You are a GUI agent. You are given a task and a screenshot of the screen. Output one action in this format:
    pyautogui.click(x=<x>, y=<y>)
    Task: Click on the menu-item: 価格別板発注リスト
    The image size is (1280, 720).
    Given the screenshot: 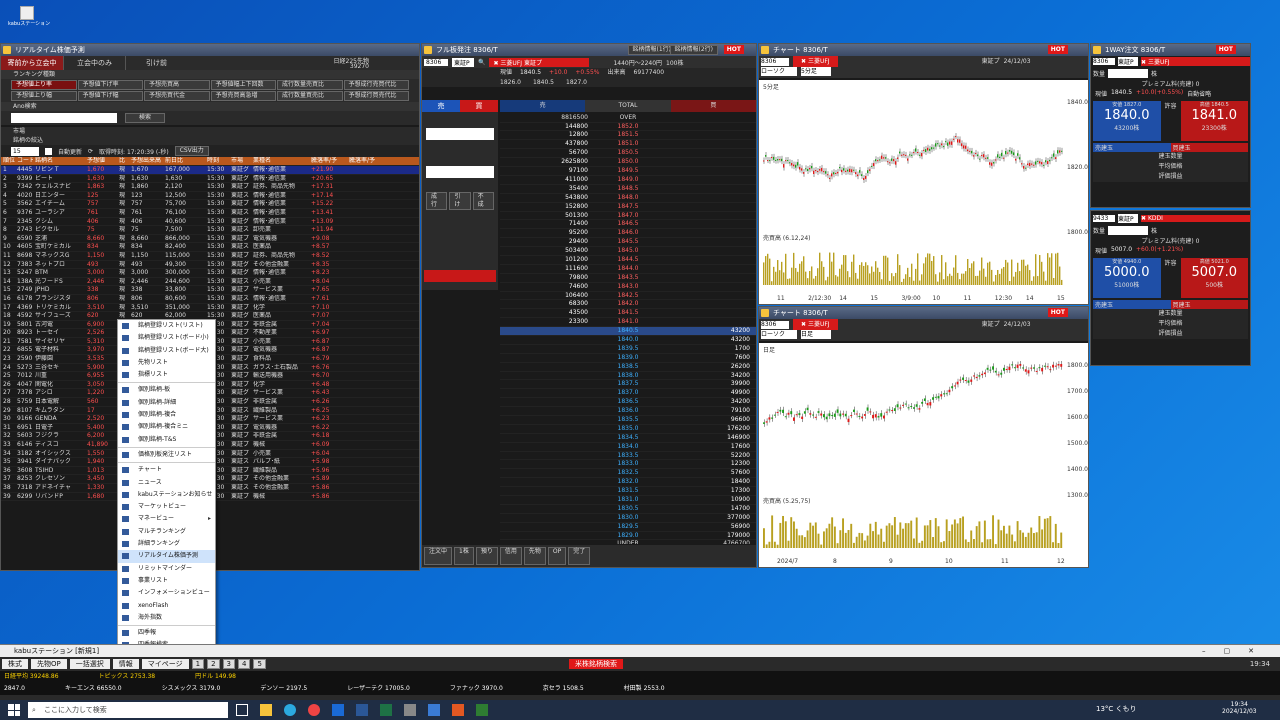 What is the action you would take?
    pyautogui.click(x=166, y=455)
    